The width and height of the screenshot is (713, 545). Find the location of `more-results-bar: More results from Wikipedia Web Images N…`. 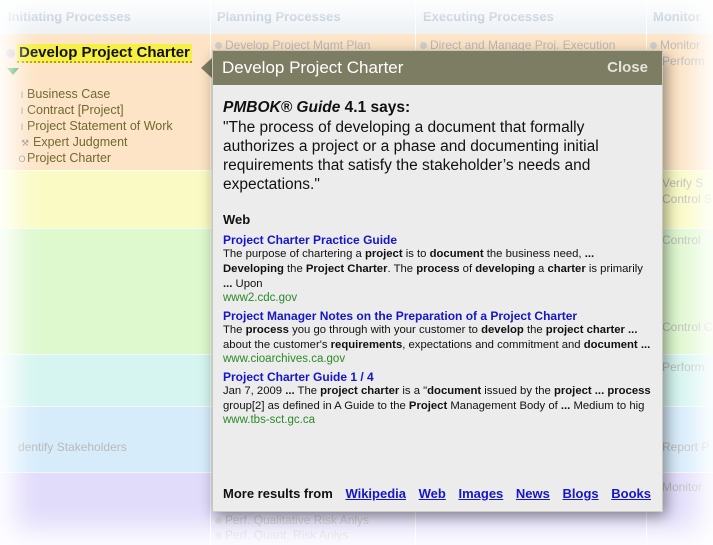

more-results-bar: More results from Wikipedia Web Images N… is located at coordinates (437, 493).